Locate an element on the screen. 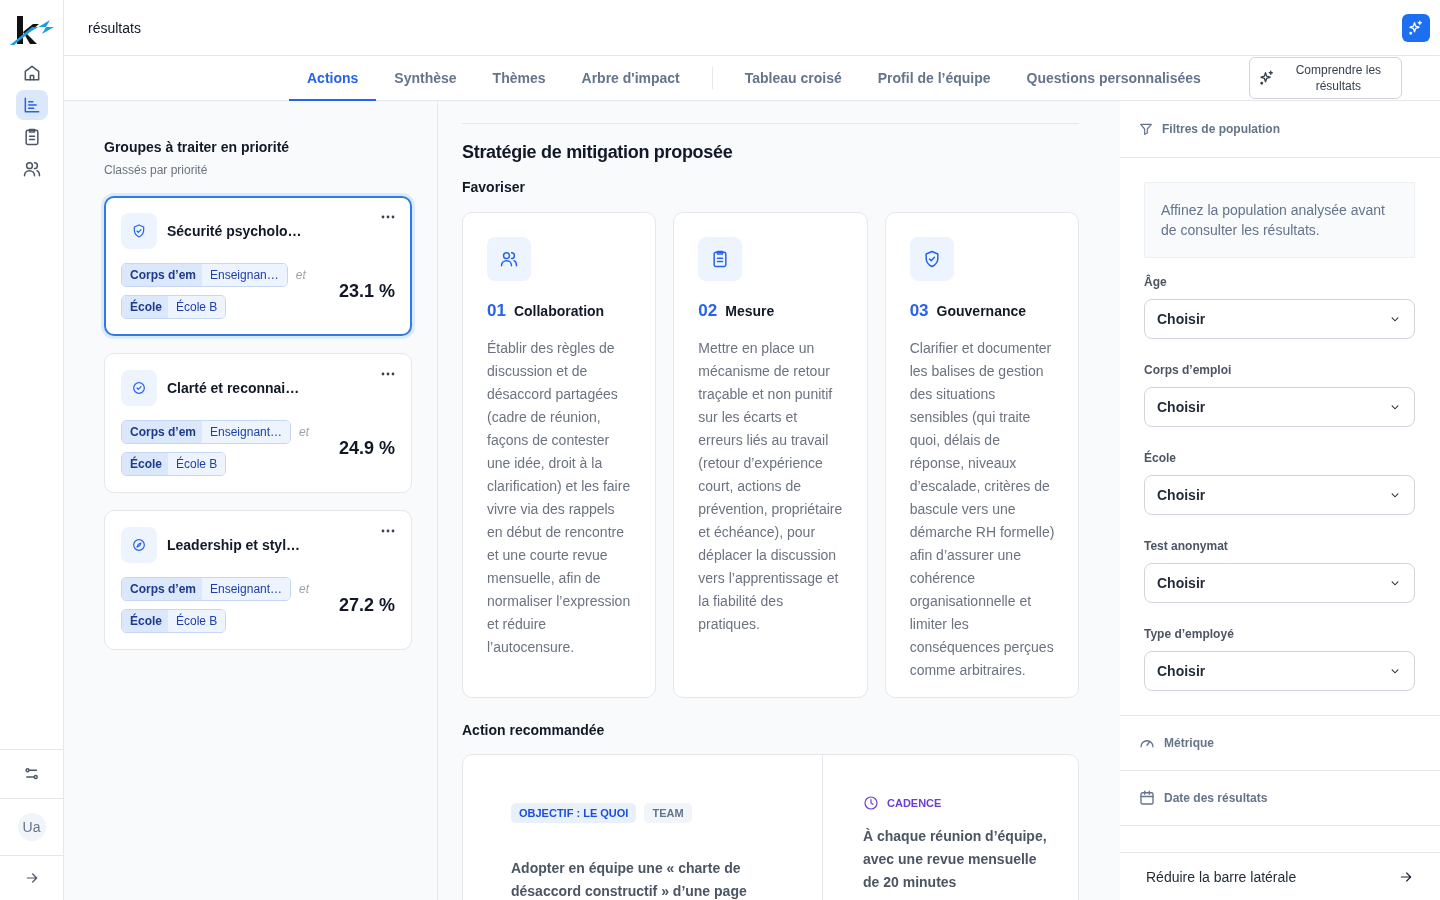 This screenshot has width=1440, height=900. card-title: Gouvernance is located at coordinates (981, 311).